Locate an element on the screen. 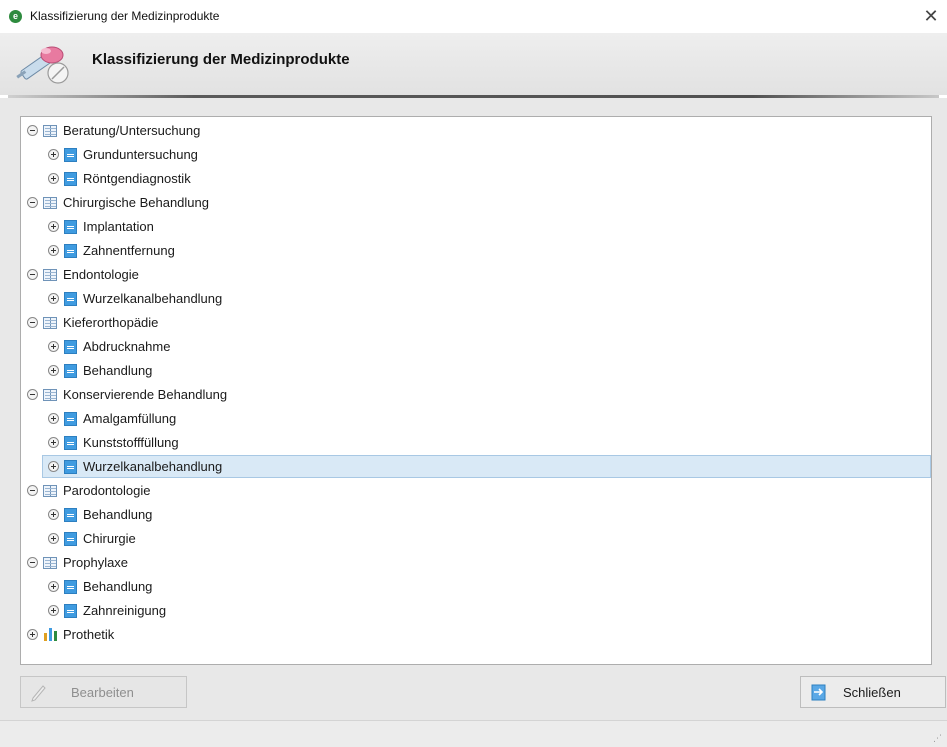  tree-item-label: Parodontologie is located at coordinates (107, 490).